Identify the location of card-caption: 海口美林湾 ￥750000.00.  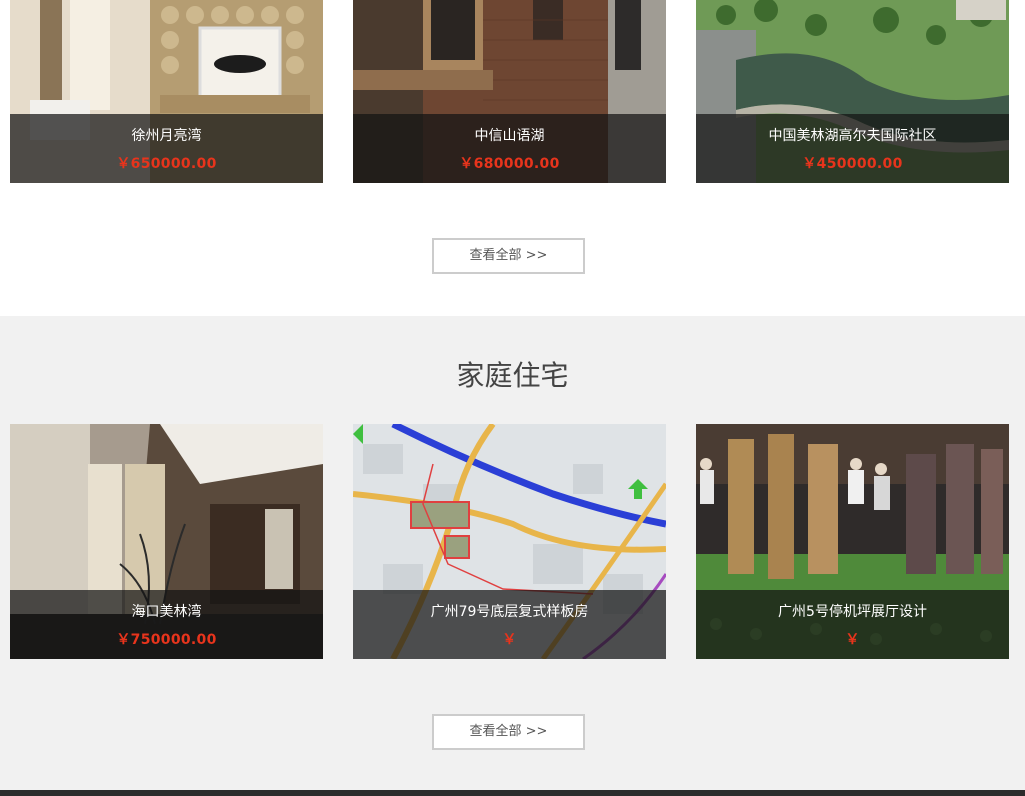
(166, 624).